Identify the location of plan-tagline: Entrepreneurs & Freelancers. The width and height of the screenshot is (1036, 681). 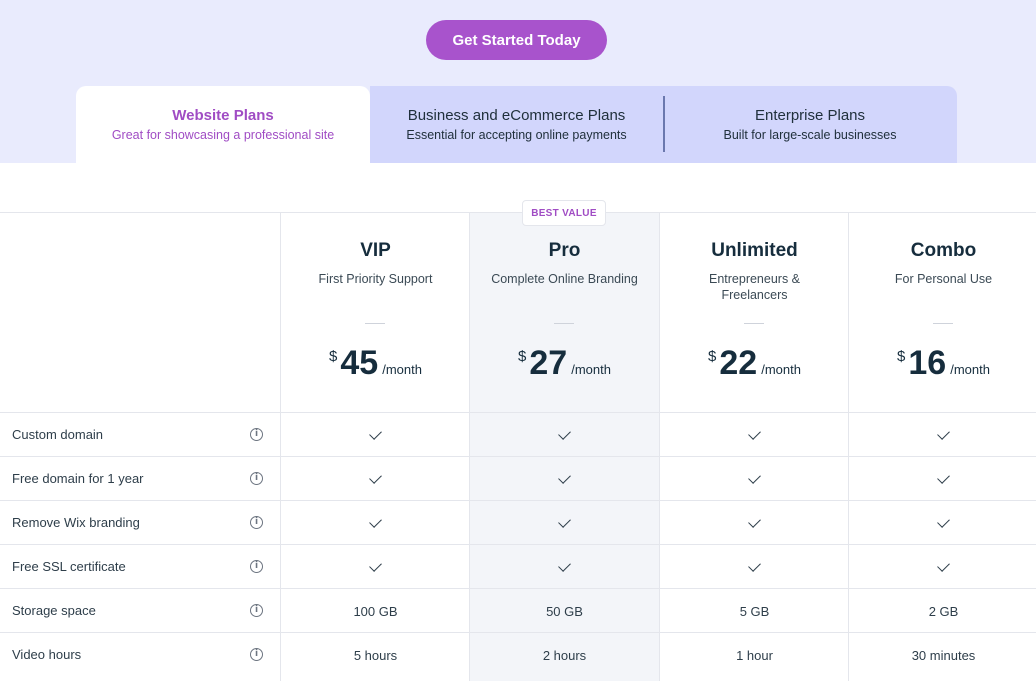
(754, 287).